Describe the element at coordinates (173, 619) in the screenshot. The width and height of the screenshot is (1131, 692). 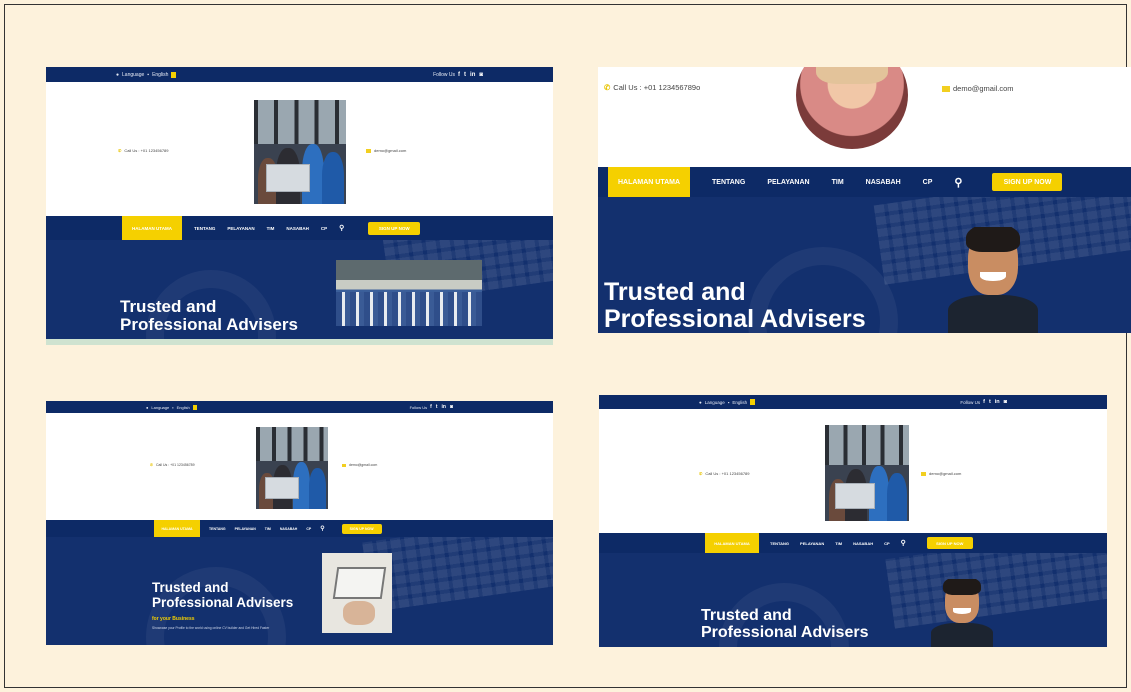
I see `hero-subtitle: for your Business` at that location.